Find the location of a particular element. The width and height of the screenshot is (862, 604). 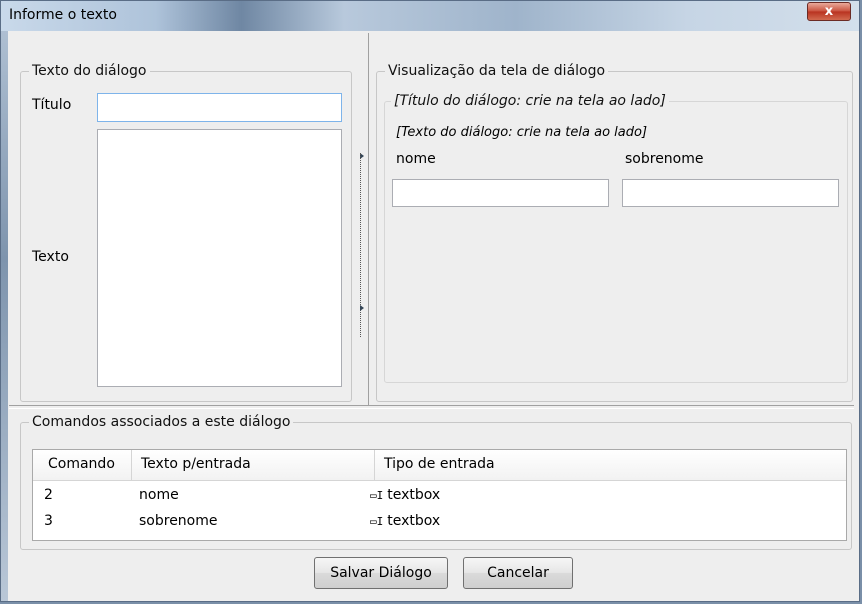

close-icon: x is located at coordinates (829, 11).